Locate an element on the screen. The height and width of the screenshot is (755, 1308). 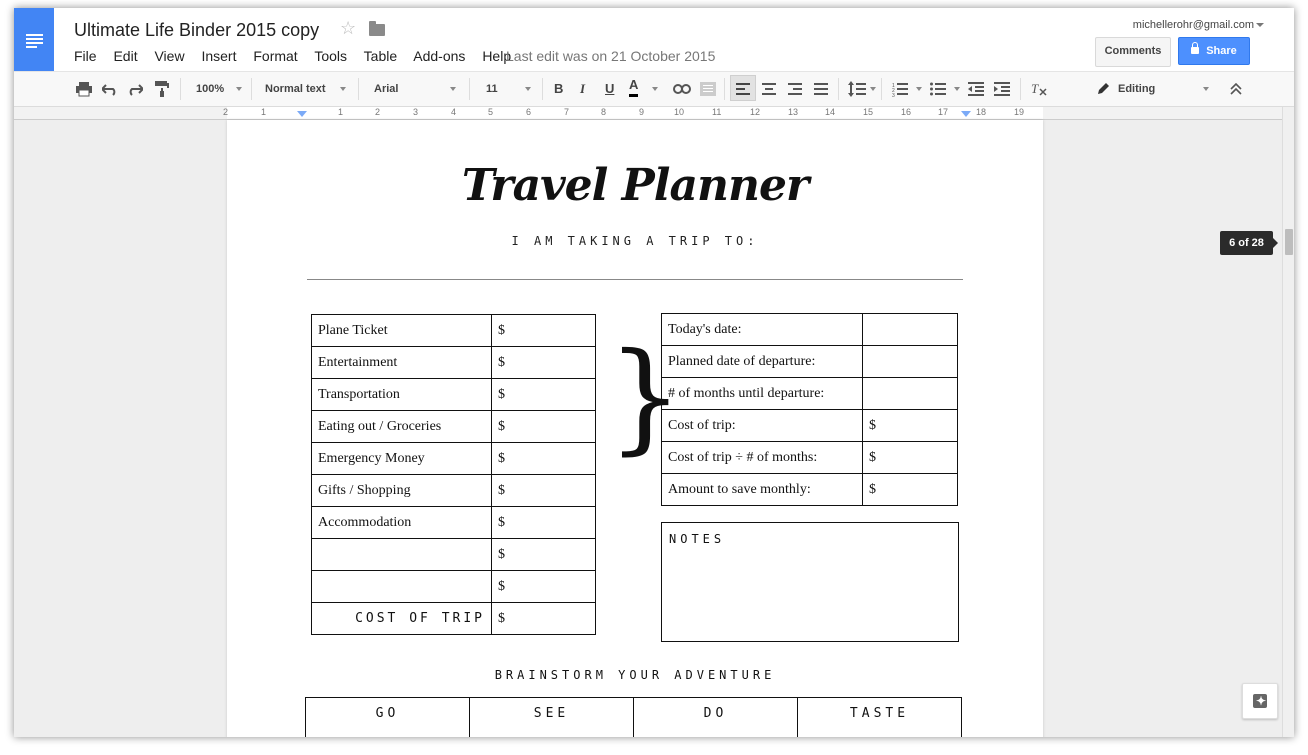
cost-total-value: $ is located at coordinates (543, 618).